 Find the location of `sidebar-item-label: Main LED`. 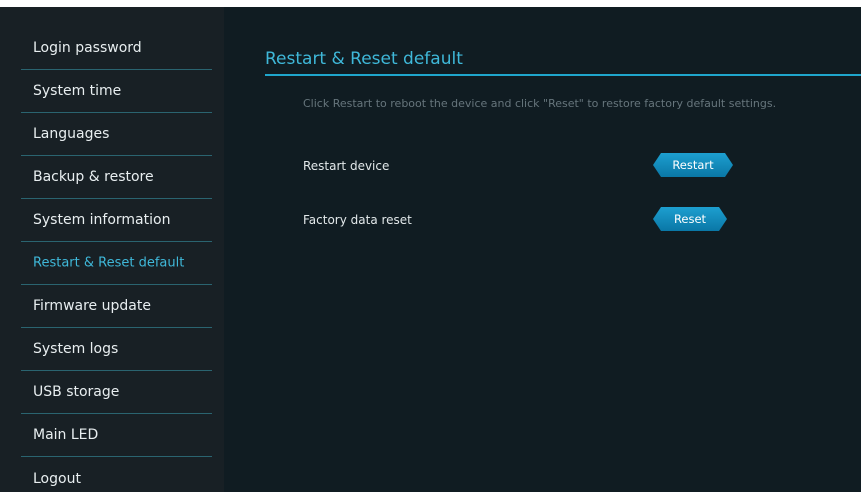

sidebar-item-label: Main LED is located at coordinates (66, 435).